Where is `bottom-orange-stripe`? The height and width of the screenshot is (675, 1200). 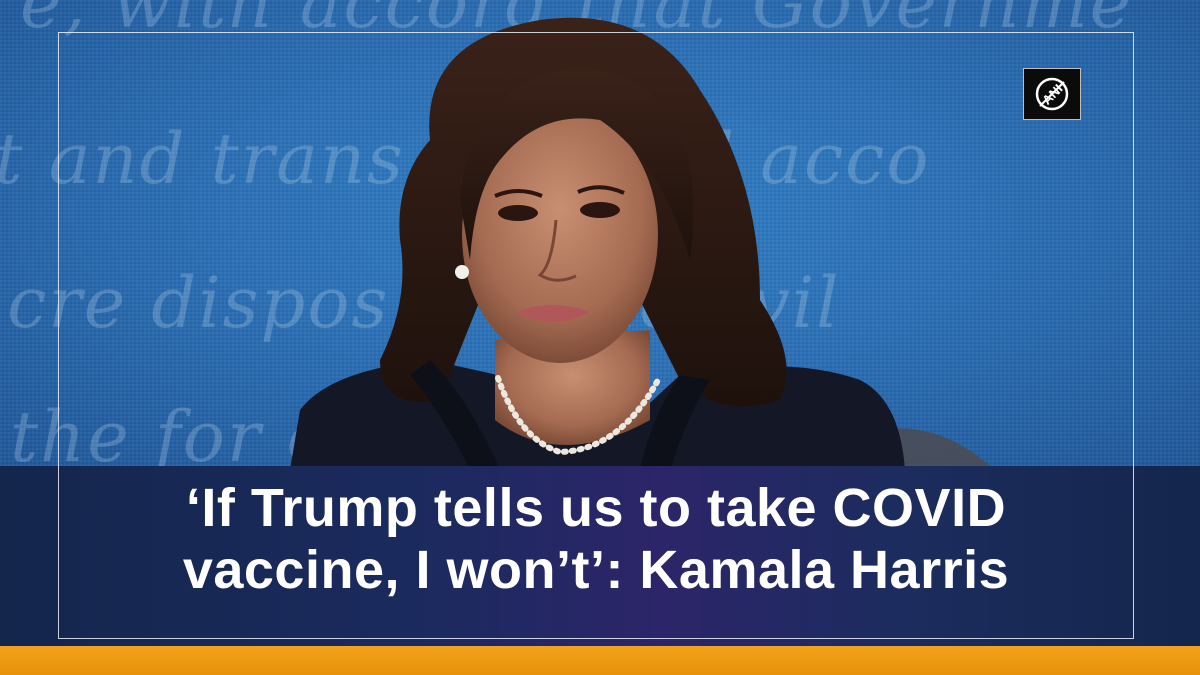
bottom-orange-stripe is located at coordinates (600, 660).